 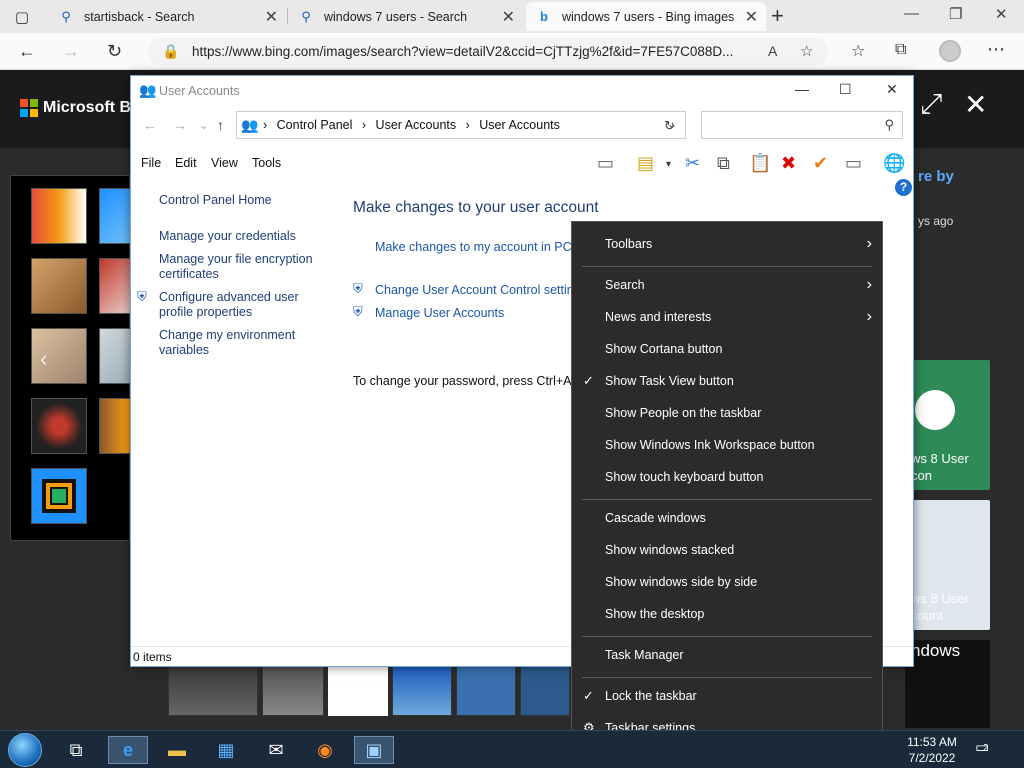 What do you see at coordinates (325, 750) in the screenshot?
I see `firefox-icon: ◉` at bounding box center [325, 750].